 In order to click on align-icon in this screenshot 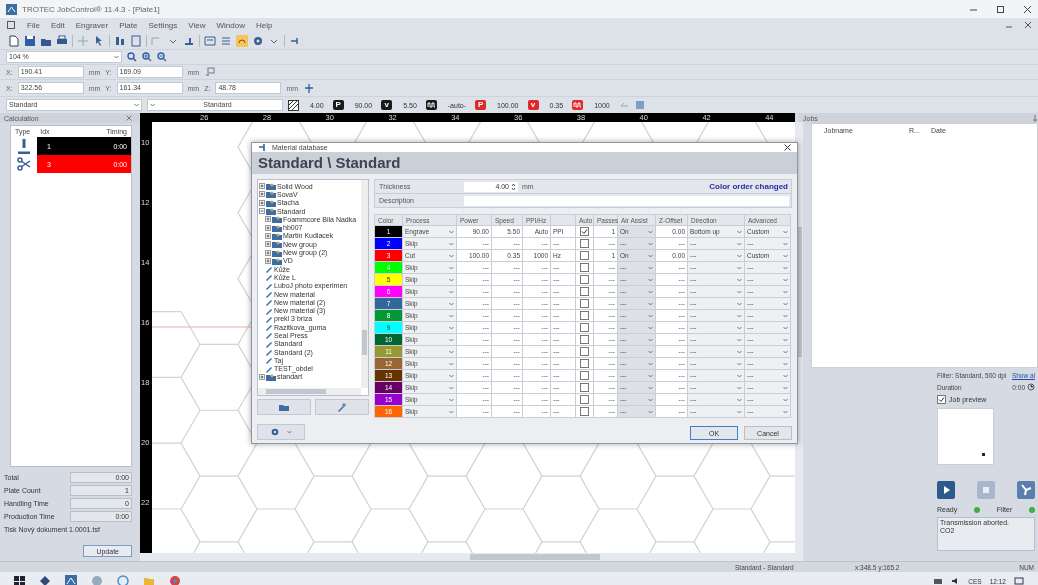, I will do `click(120, 40)`.